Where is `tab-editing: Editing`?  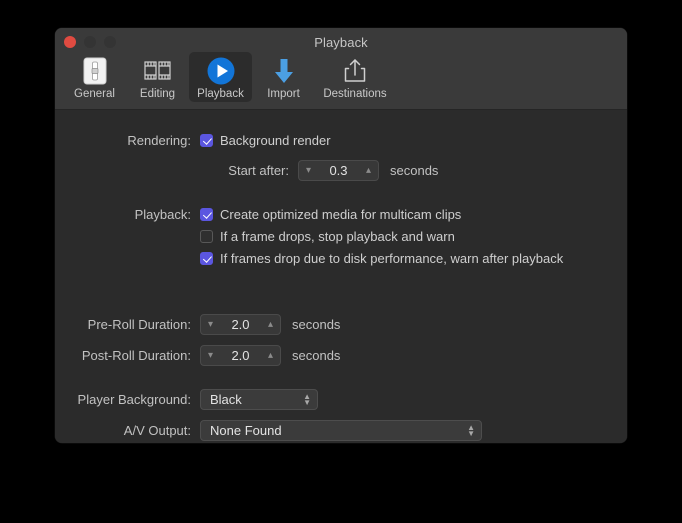 tab-editing: Editing is located at coordinates (157, 77).